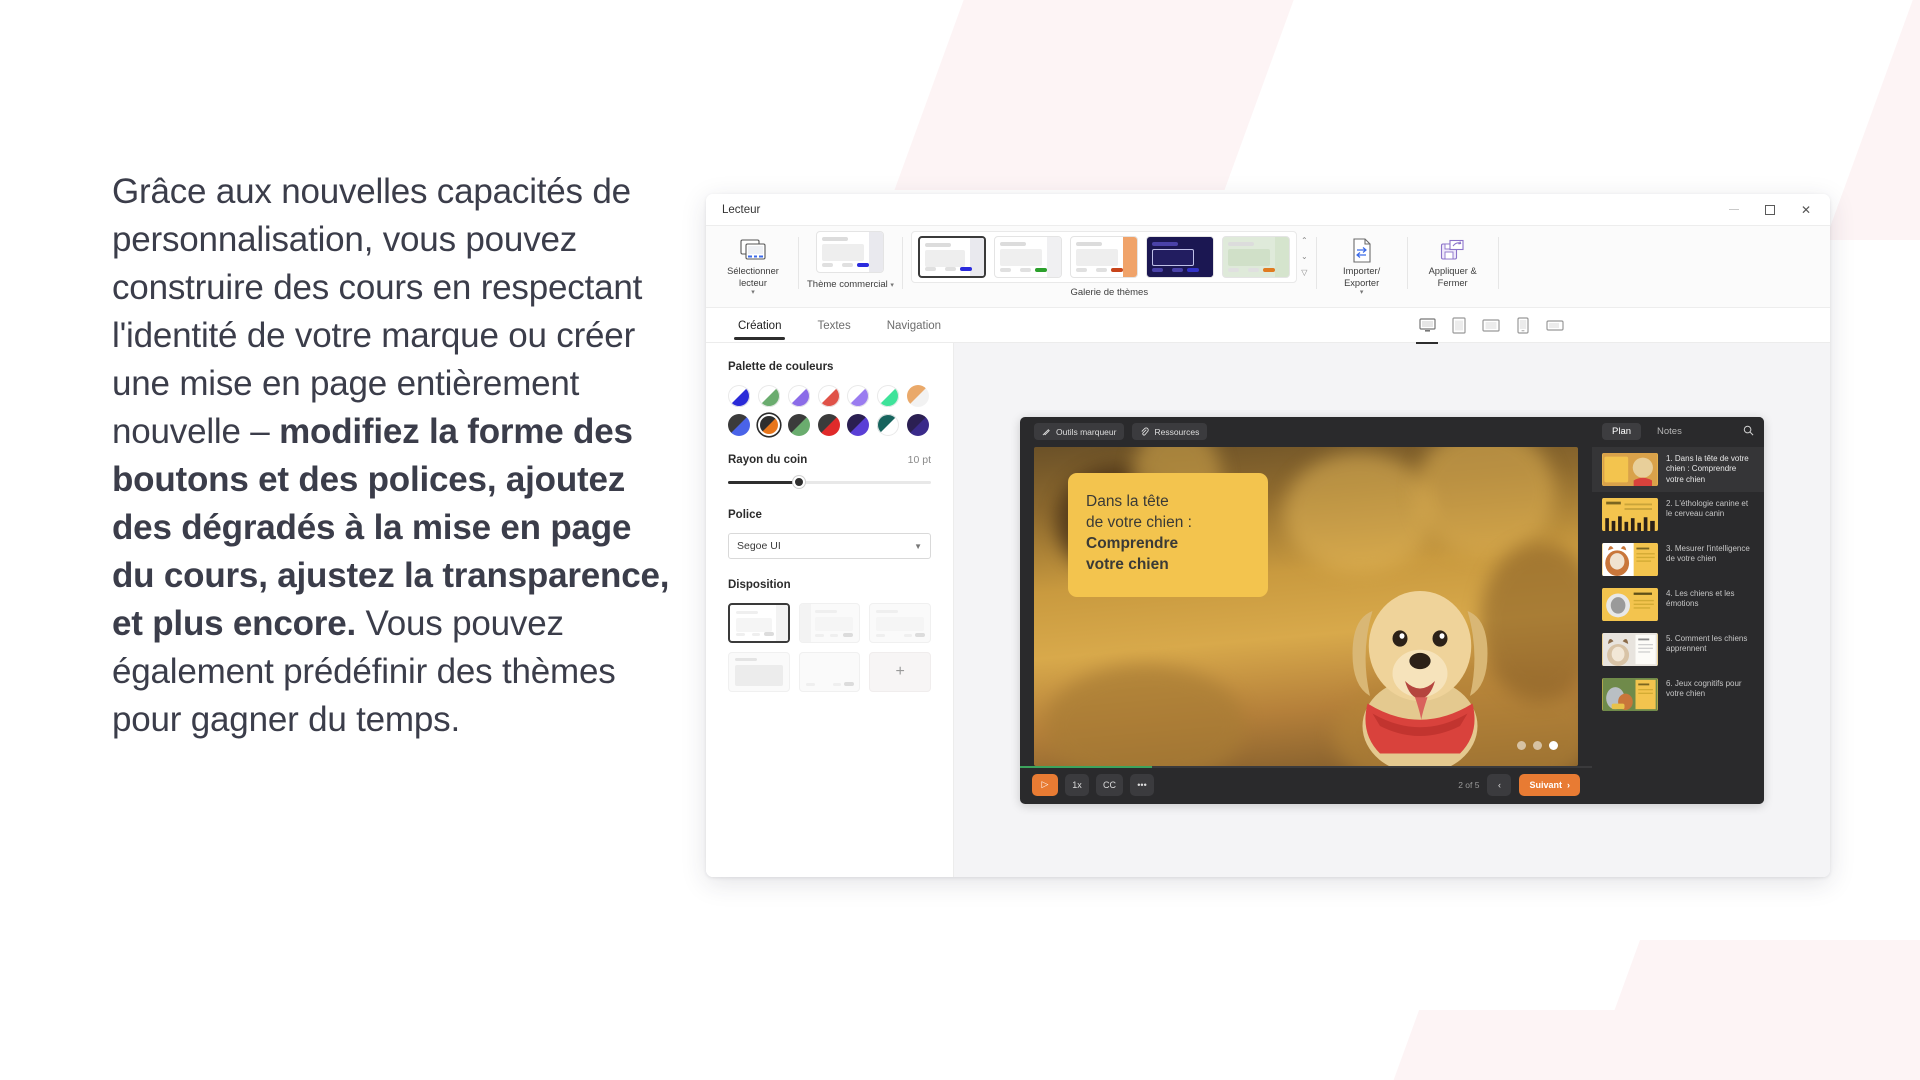 The height and width of the screenshot is (1080, 1920). What do you see at coordinates (753, 250) in the screenshot?
I see `player-window-icon` at bounding box center [753, 250].